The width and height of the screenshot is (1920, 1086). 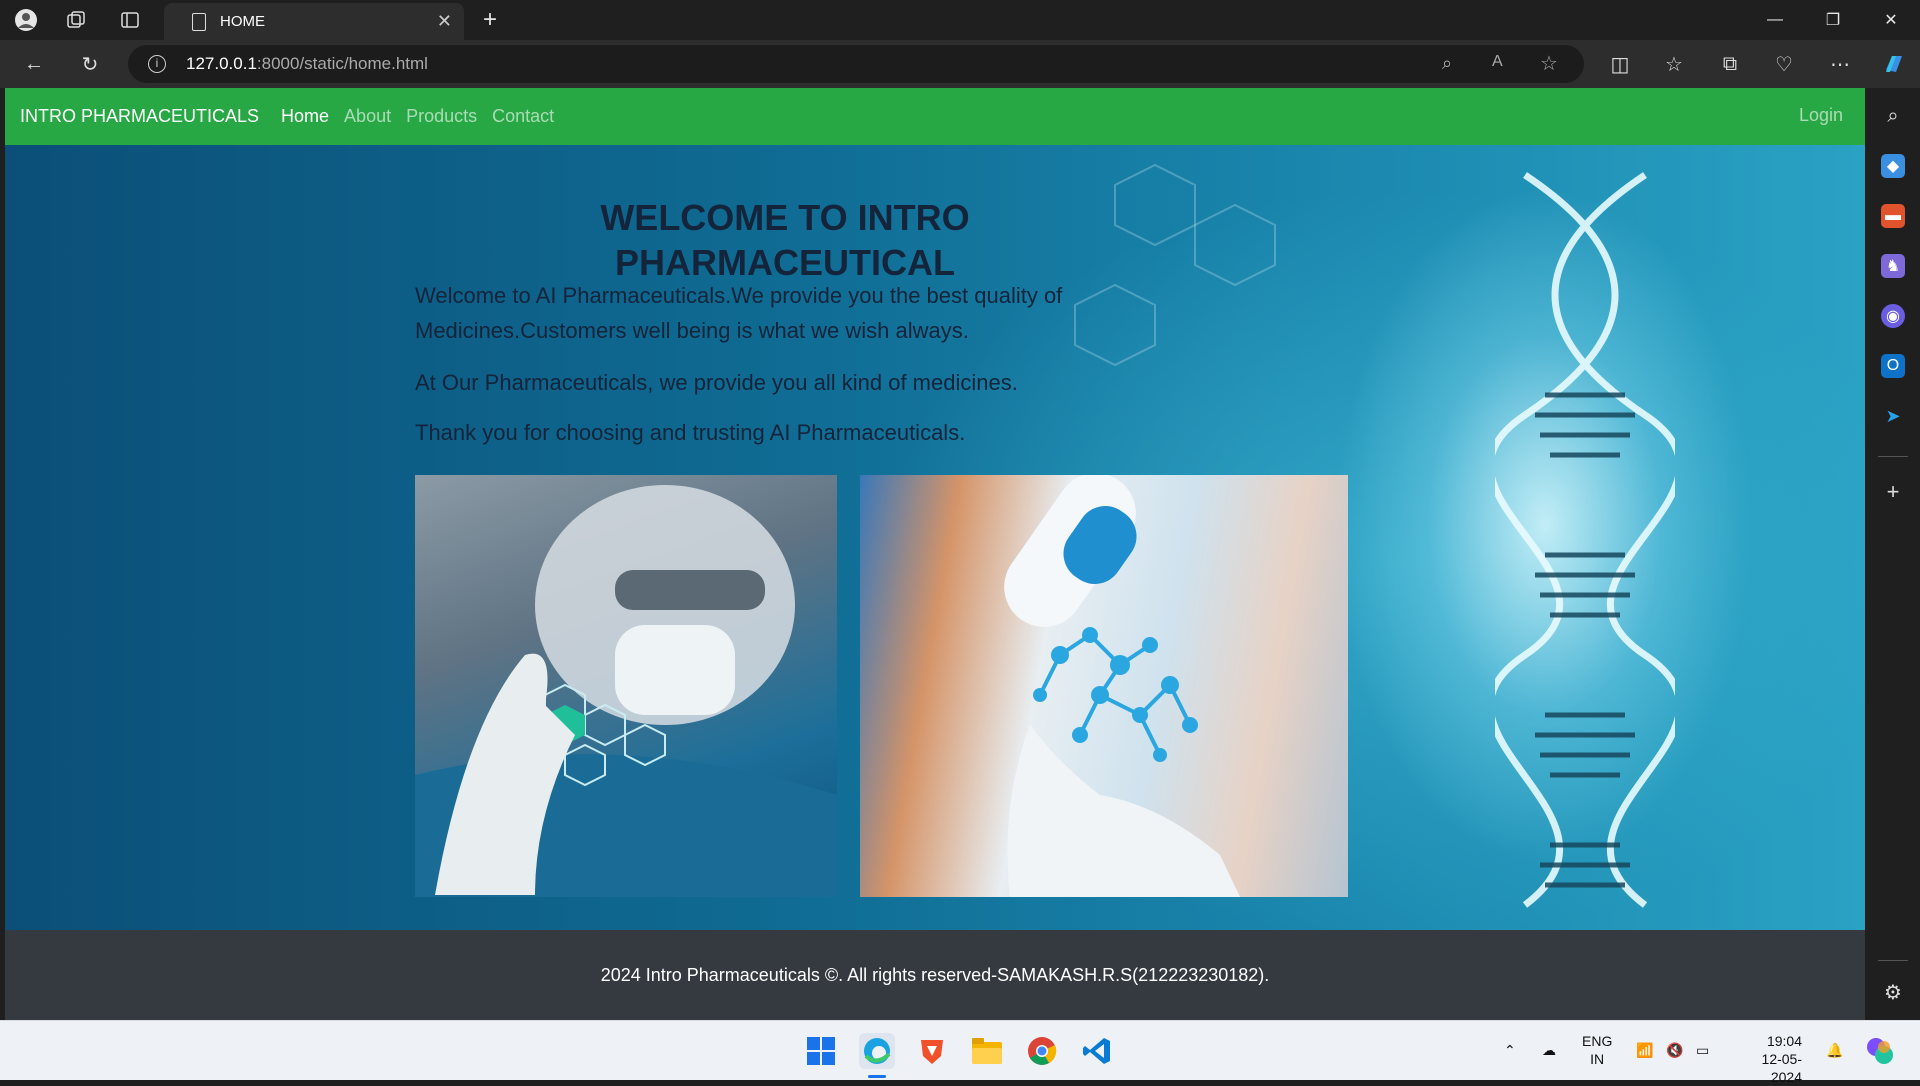 What do you see at coordinates (490, 19) in the screenshot?
I see `new-tab-icon: +` at bounding box center [490, 19].